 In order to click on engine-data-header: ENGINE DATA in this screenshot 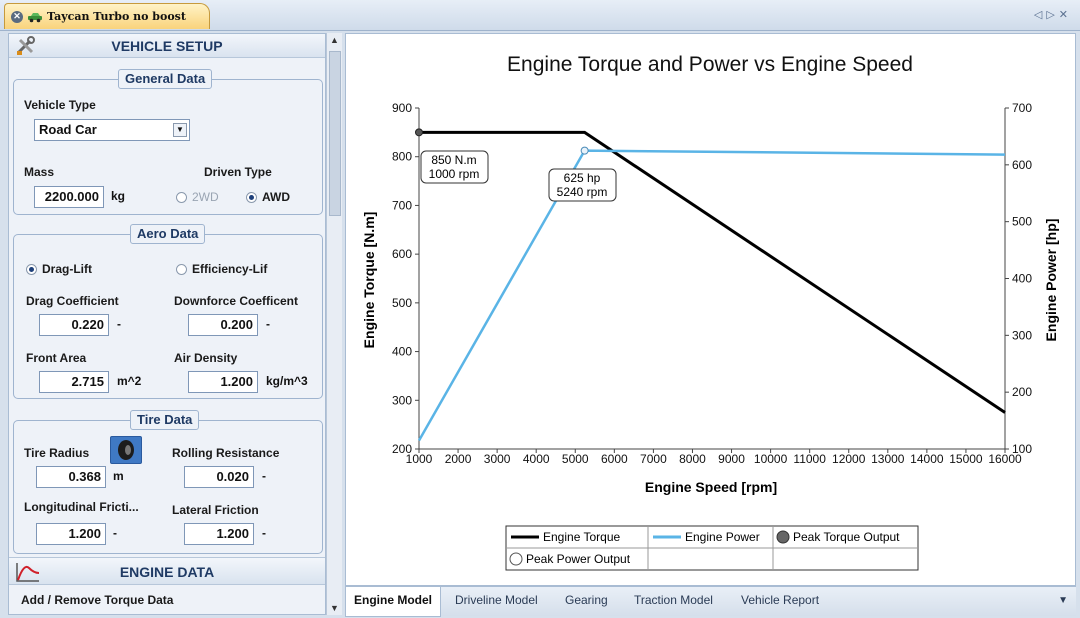, I will do `click(167, 571)`.